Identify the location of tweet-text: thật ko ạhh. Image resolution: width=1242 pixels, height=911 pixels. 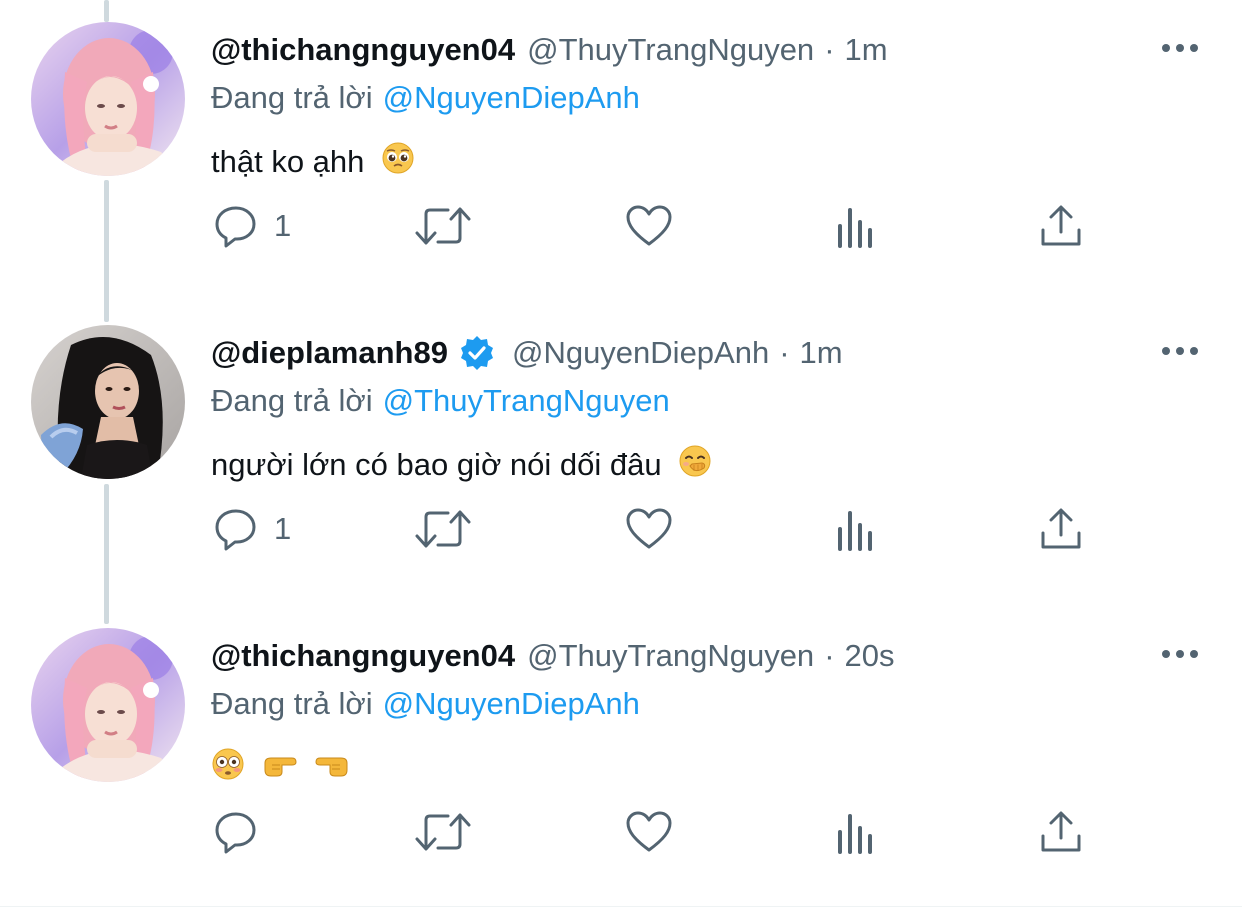
(313, 163).